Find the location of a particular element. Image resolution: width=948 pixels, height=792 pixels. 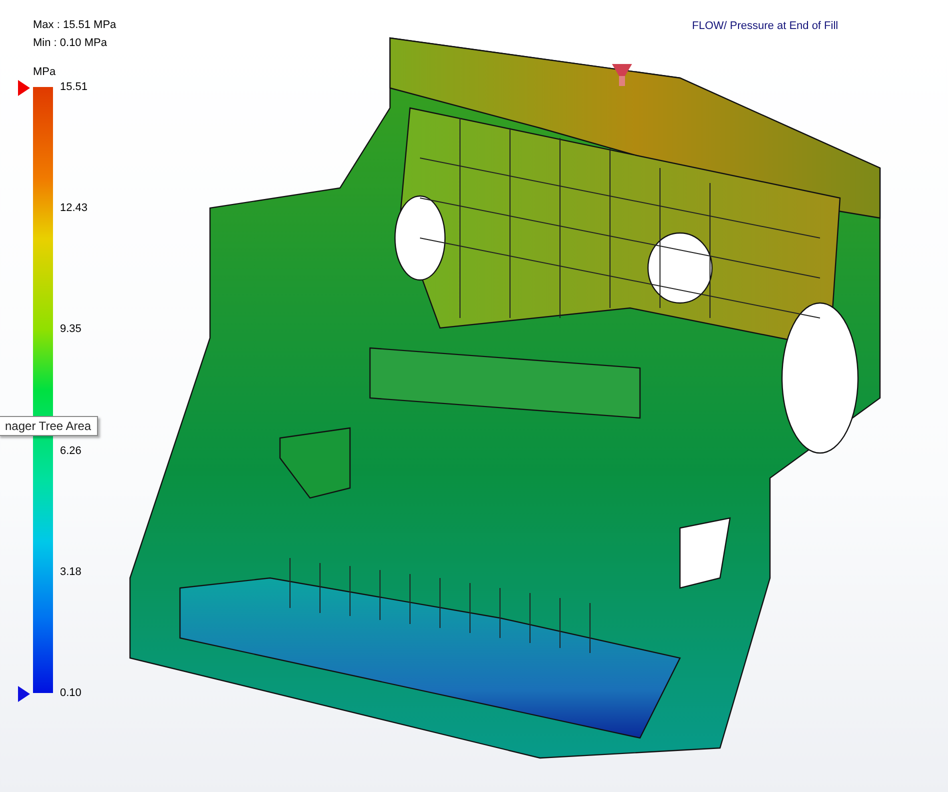

scale-tick-label: 0.10 is located at coordinates (71, 693).